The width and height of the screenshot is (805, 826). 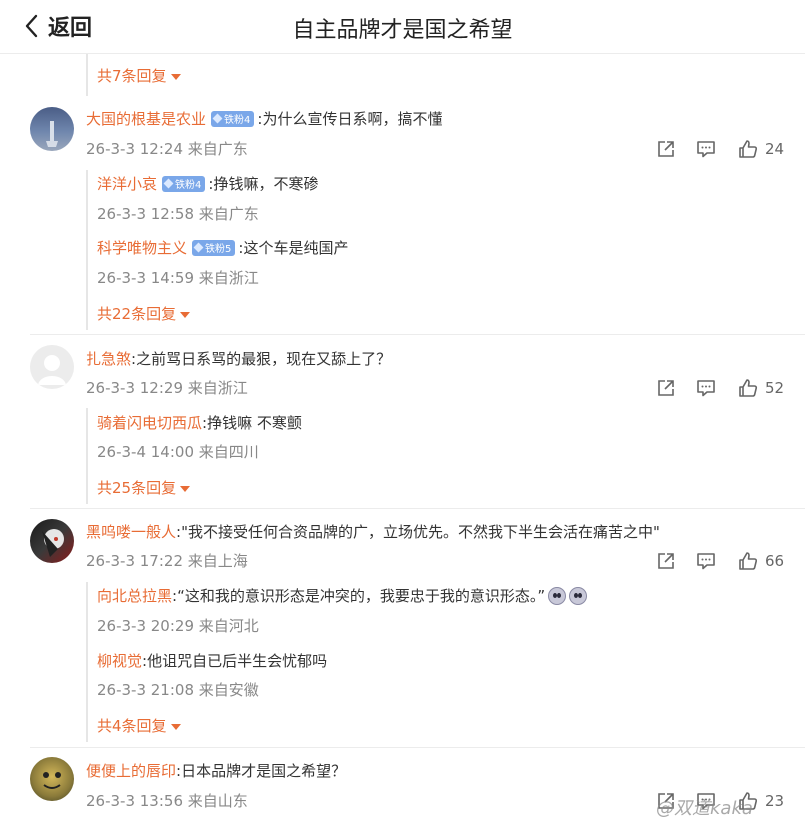 I want to click on reply-username: 骑着闪电切西瓜, so click(x=149, y=422).